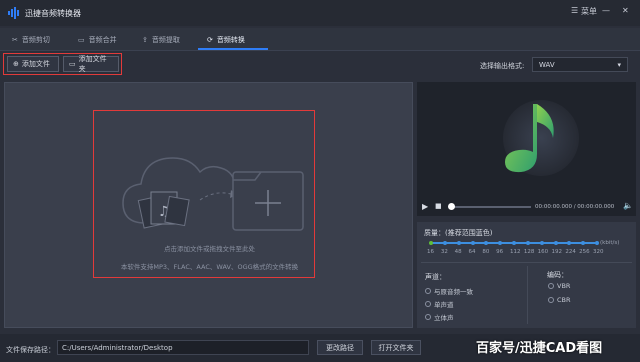  What do you see at coordinates (574, 10) in the screenshot?
I see `menu-icon: ☰` at bounding box center [574, 10].